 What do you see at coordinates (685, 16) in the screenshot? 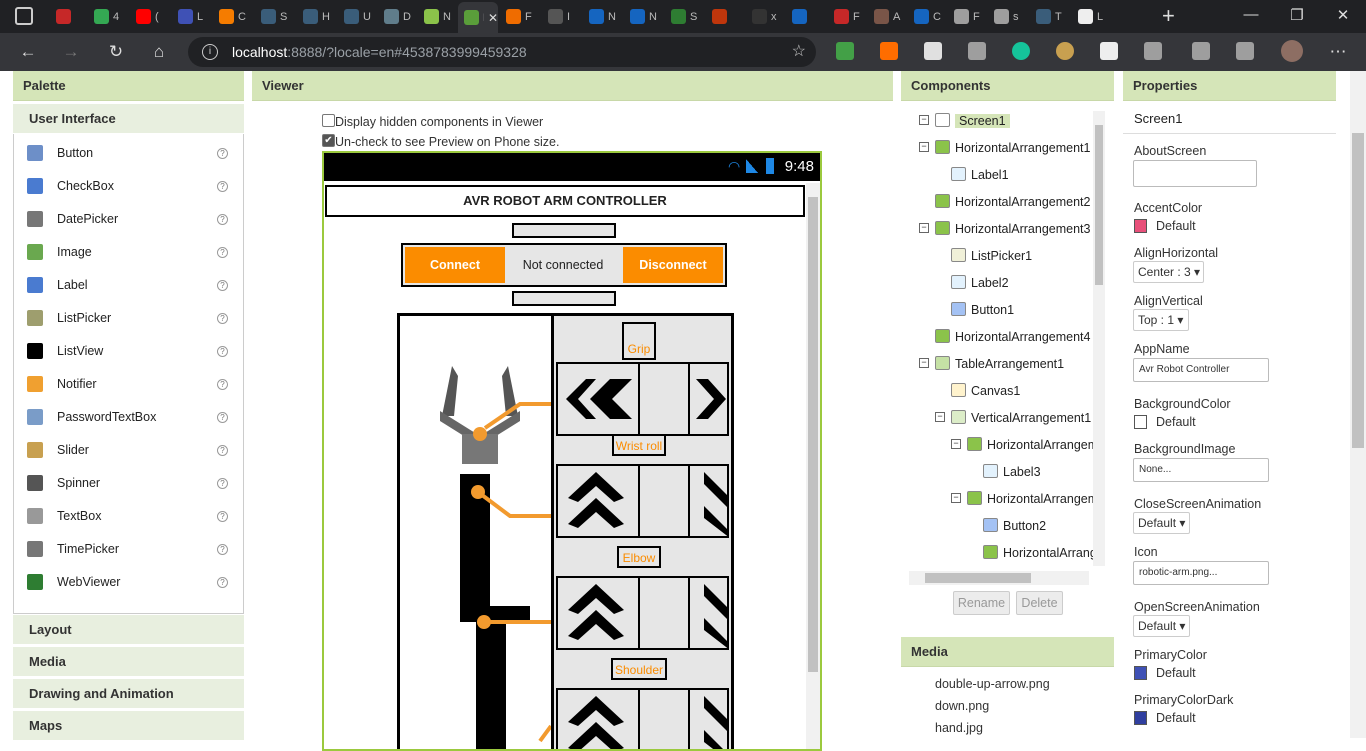
I see `browser-tab: S` at bounding box center [685, 16].